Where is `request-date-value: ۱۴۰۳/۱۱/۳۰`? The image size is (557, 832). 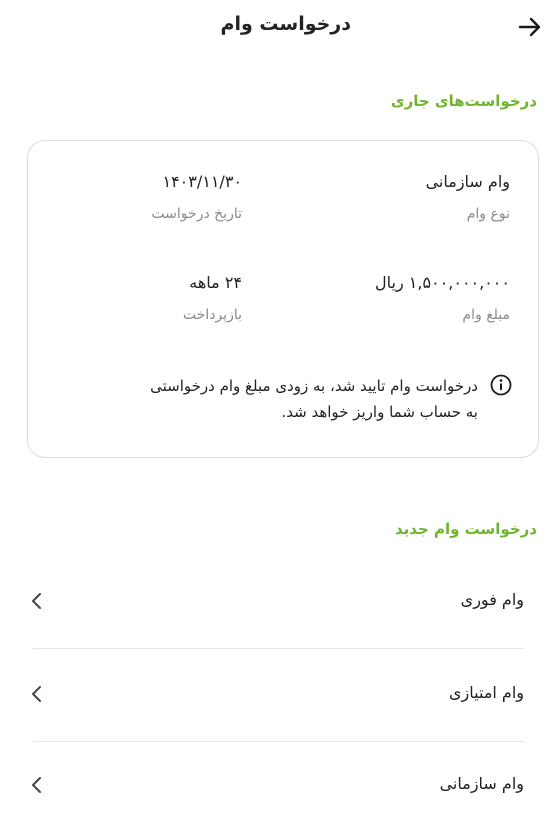 request-date-value: ۱۴۰۳/۱۱/۳۰ is located at coordinates (202, 181).